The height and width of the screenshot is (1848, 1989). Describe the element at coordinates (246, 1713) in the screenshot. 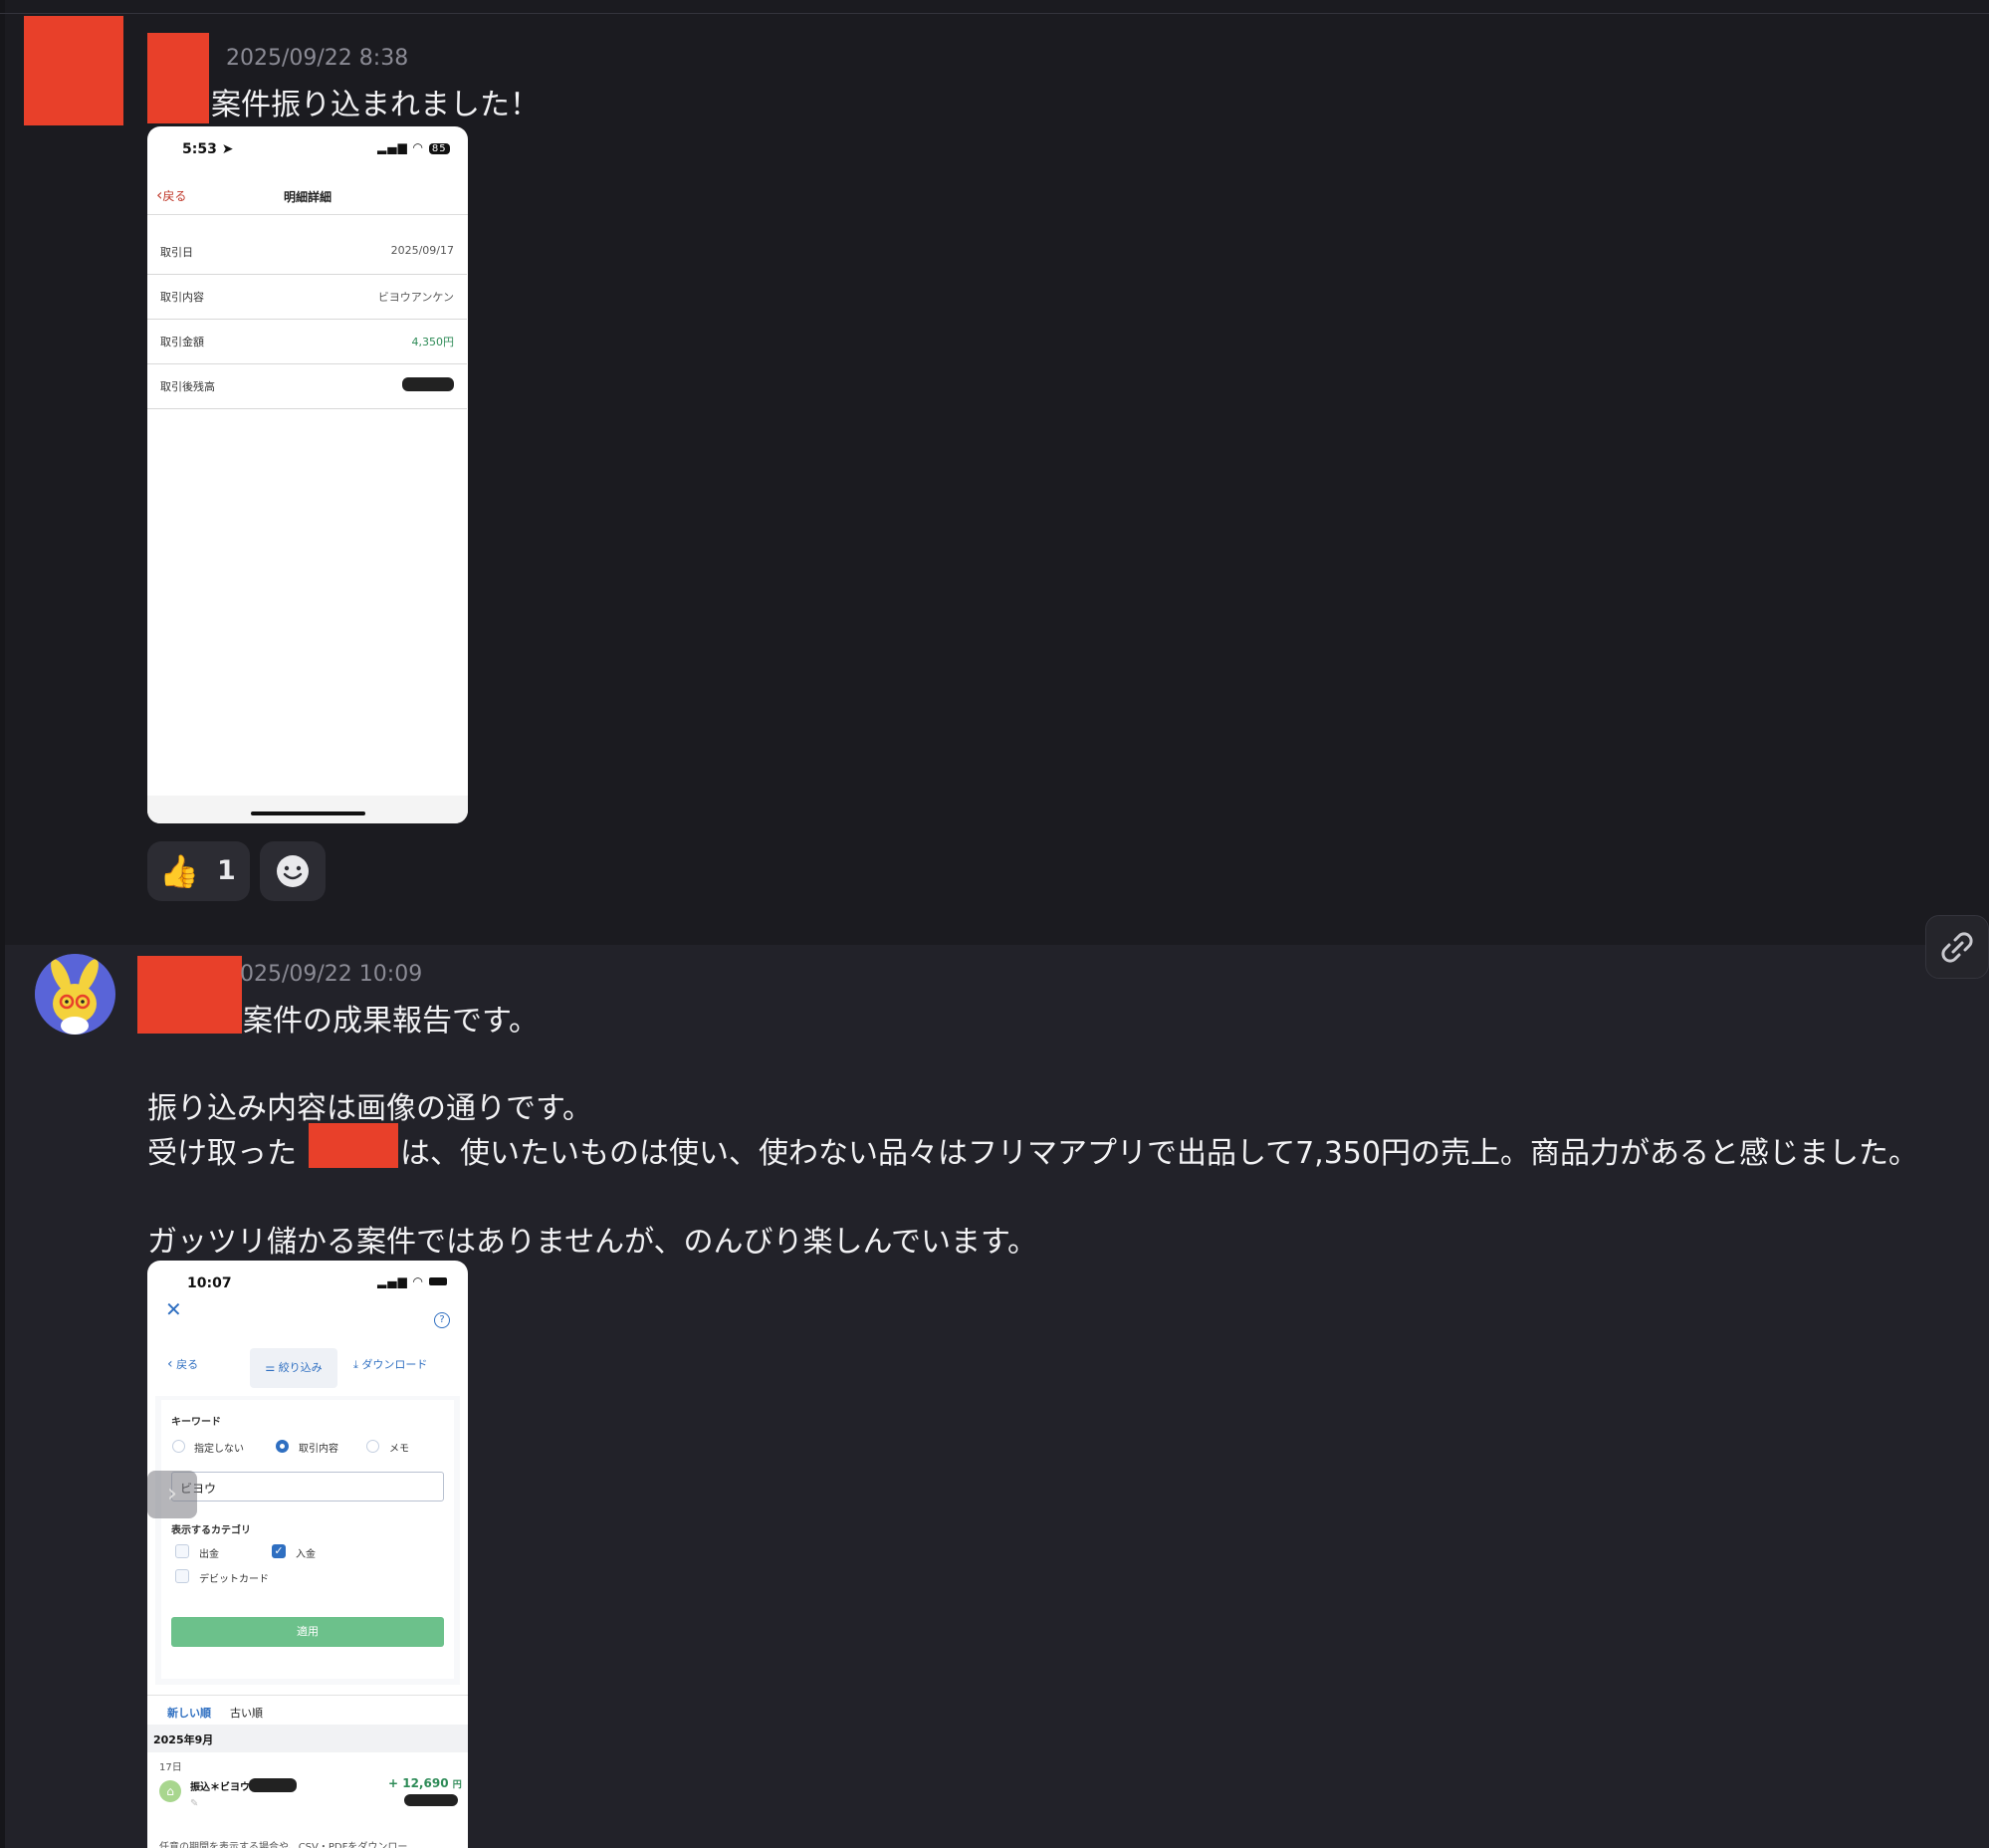

I see `tab-oldest: 古い順` at that location.